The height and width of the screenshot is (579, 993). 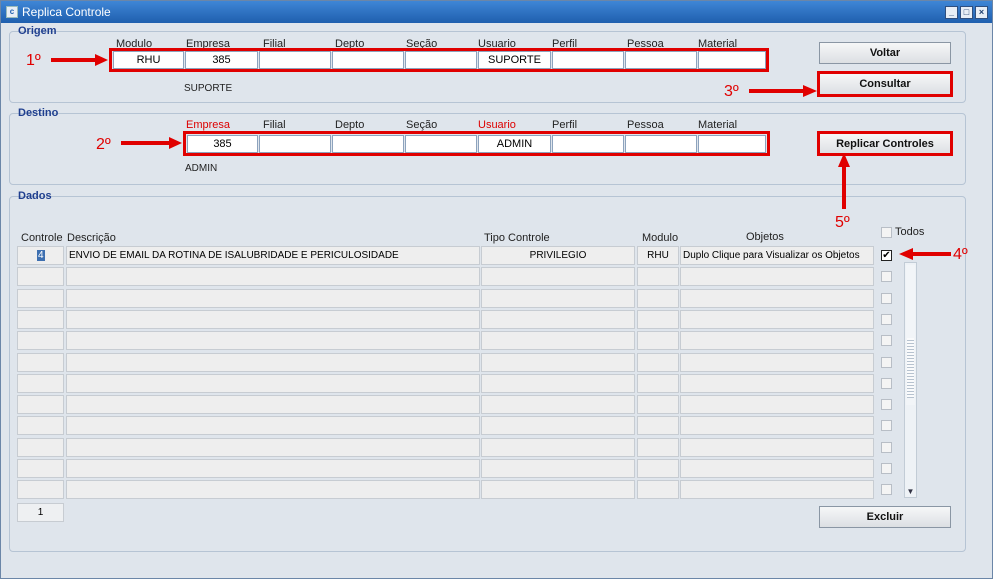 What do you see at coordinates (731, 91) in the screenshot?
I see `step-3-label: 3º` at bounding box center [731, 91].